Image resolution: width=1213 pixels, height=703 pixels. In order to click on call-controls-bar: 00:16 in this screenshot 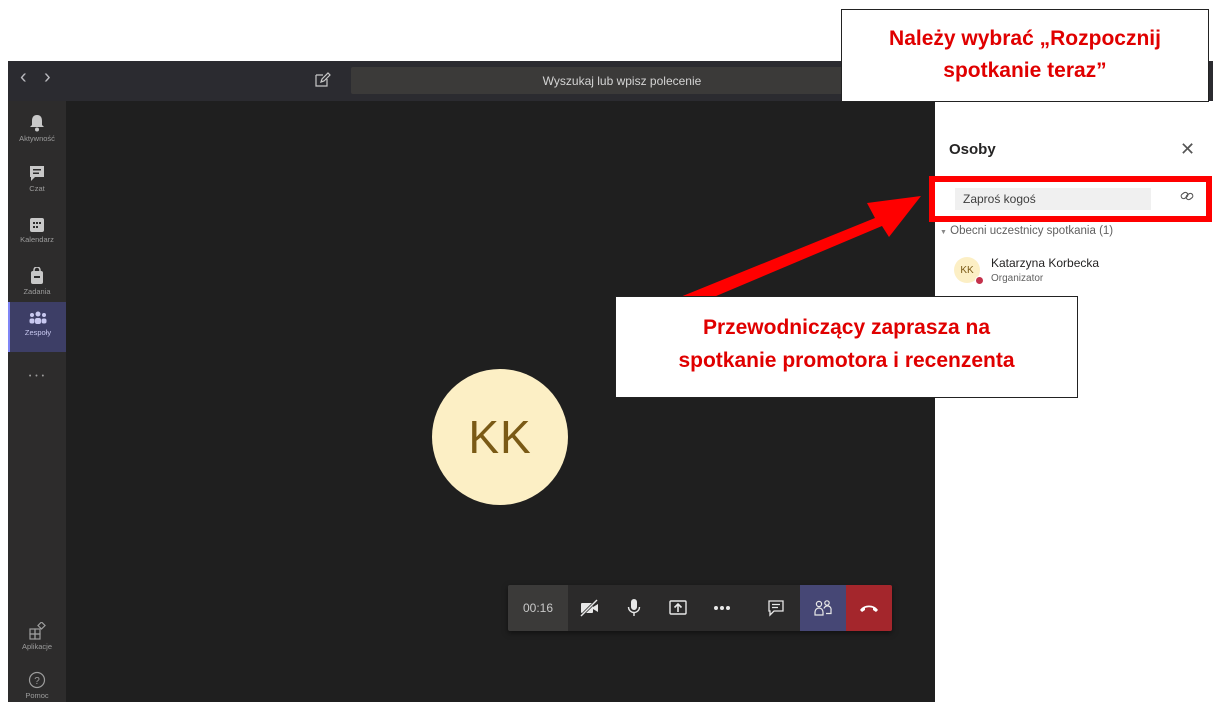, I will do `click(700, 608)`.